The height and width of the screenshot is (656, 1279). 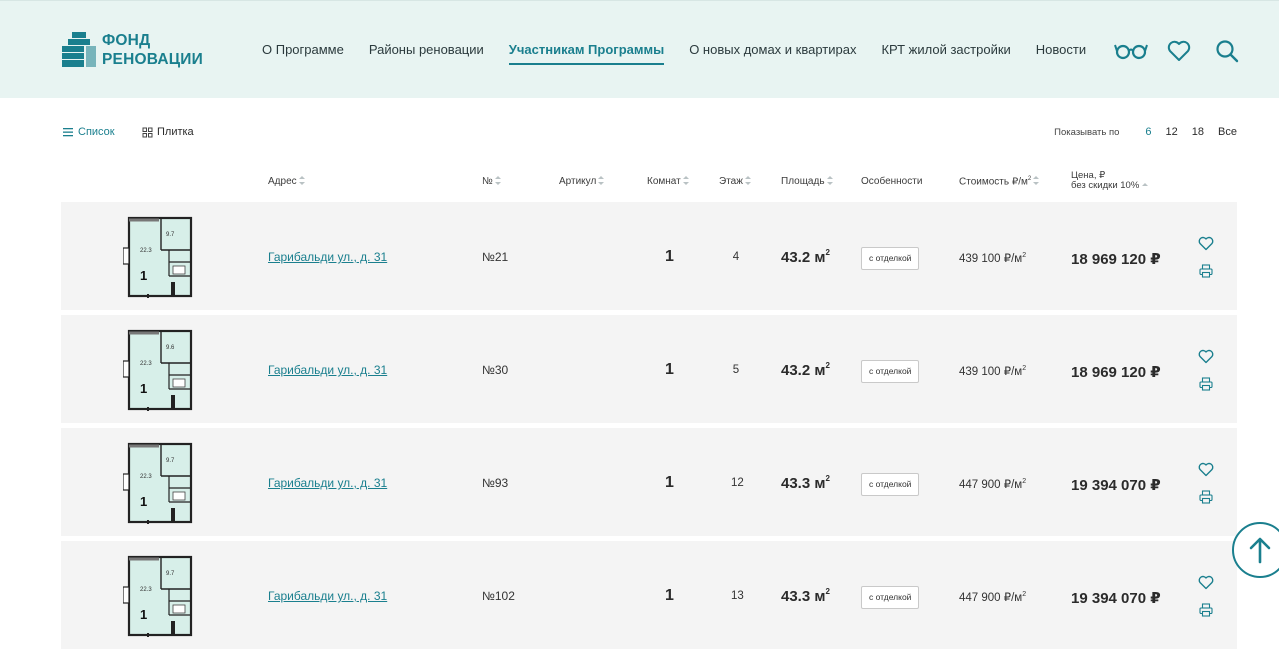 I want to click on nav-krt: КРТ жилой застройки, so click(x=945, y=53).